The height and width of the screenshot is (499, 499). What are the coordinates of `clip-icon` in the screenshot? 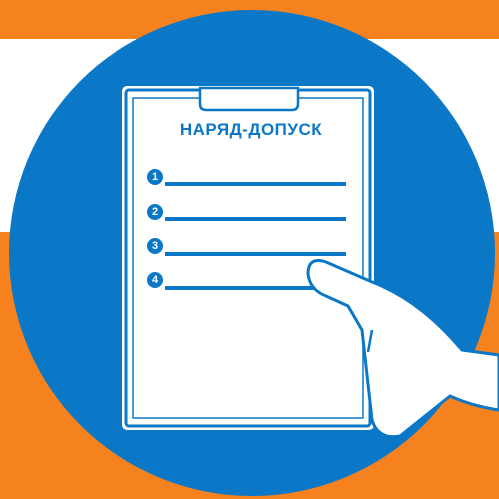 It's located at (249, 99).